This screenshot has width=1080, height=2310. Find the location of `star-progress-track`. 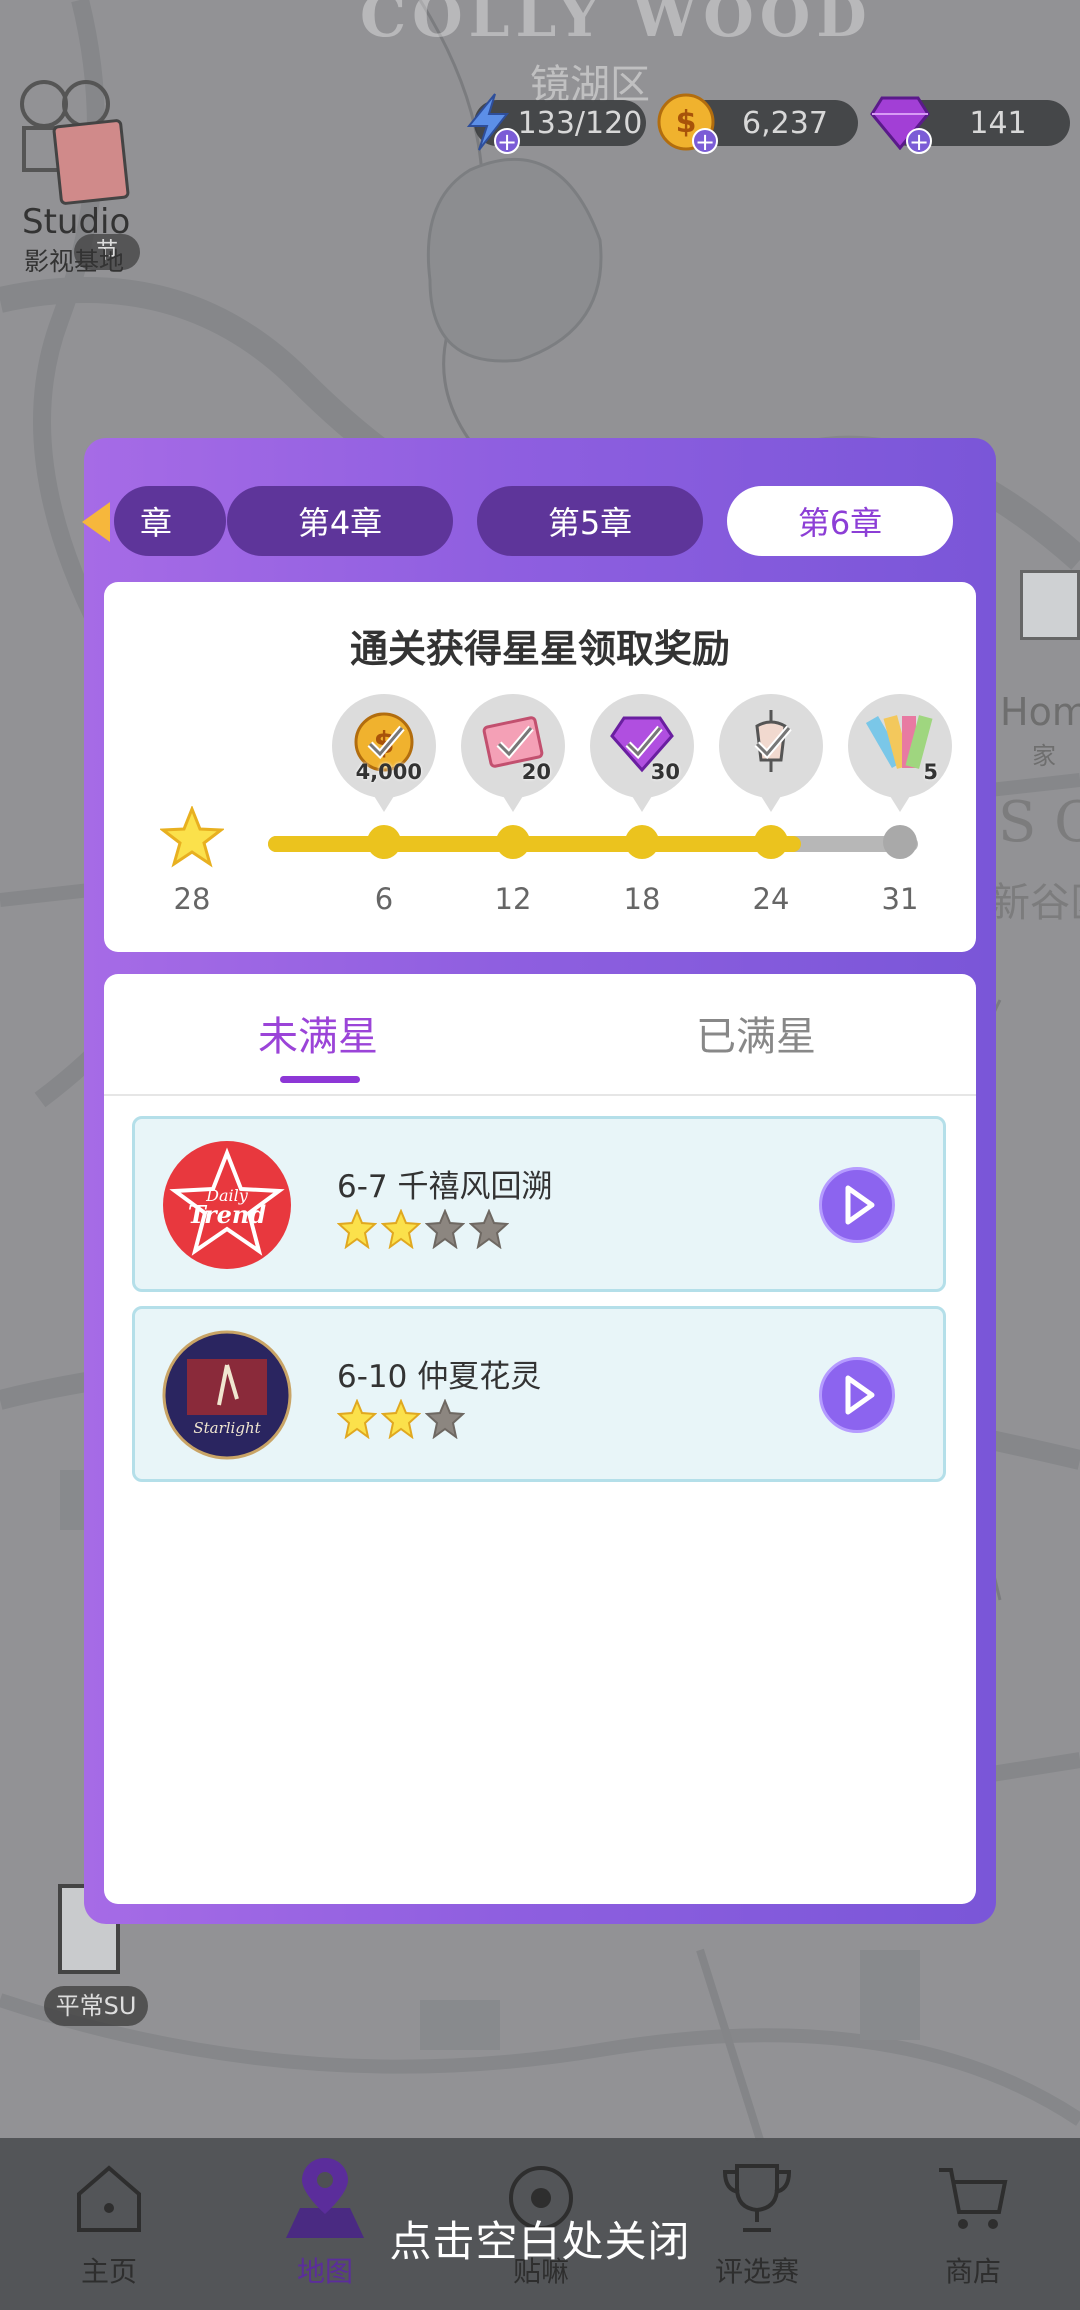

star-progress-track is located at coordinates (593, 844).